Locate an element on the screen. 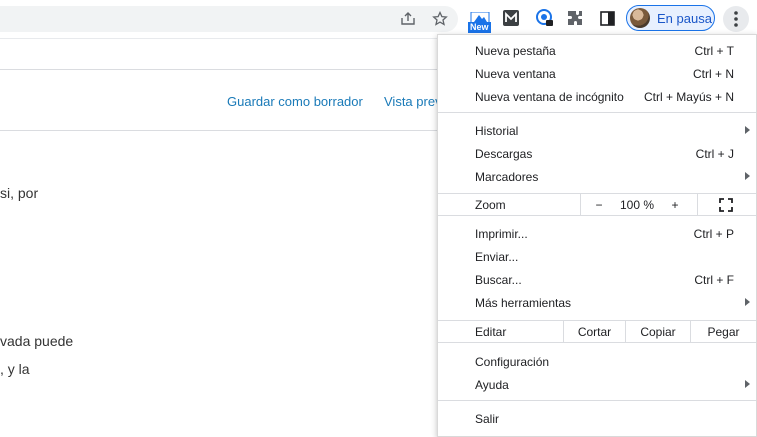 The image size is (757, 437). extensions-puzzle-icon is located at coordinates (575, 18).